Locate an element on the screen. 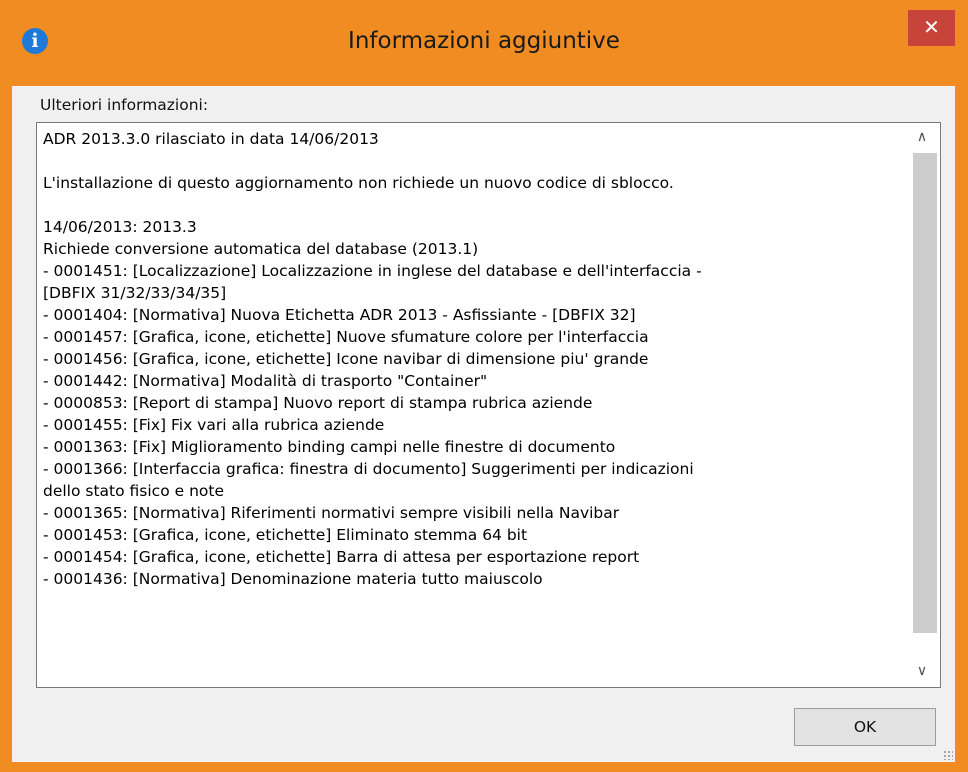 Image resolution: width=968 pixels, height=772 pixels. close-icon: ✕ is located at coordinates (931, 27).